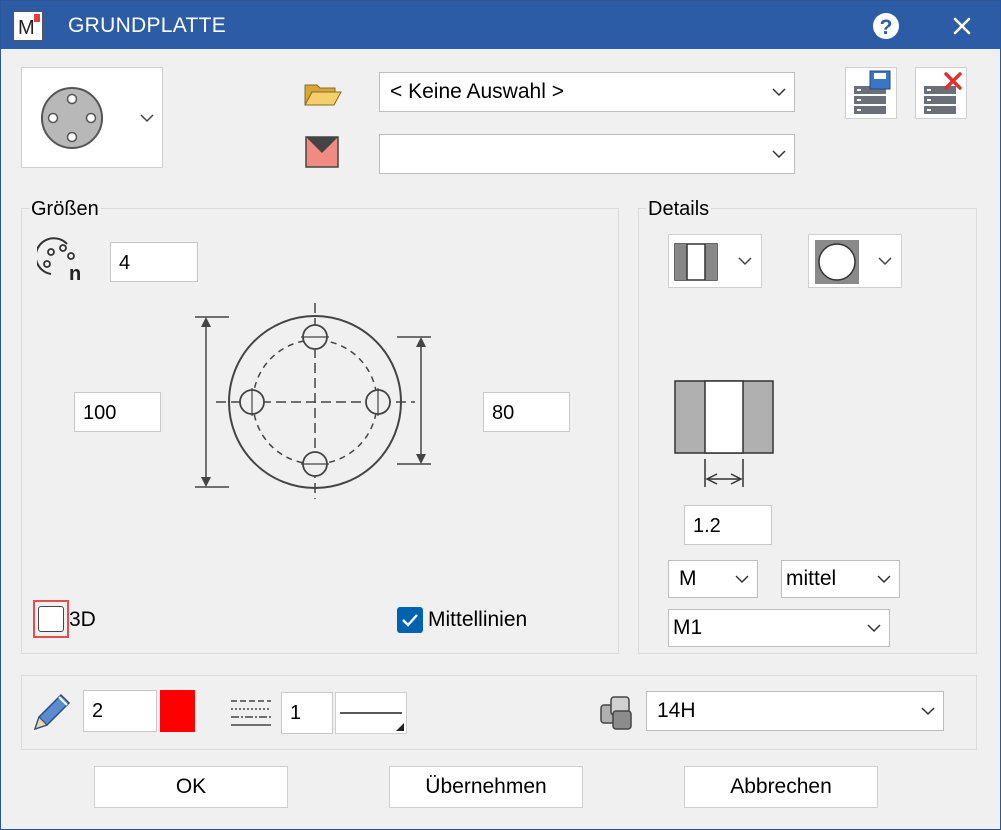  I want to click on app-logo-icon: M, so click(28, 26).